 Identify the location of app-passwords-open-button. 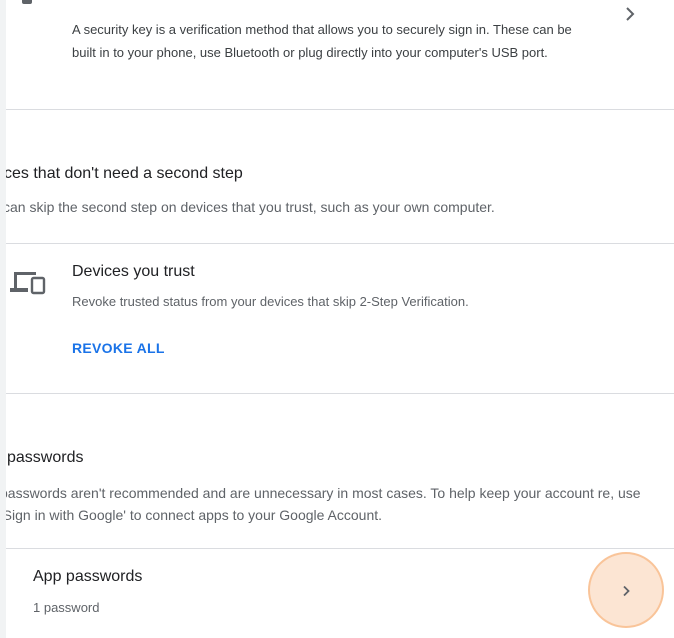
(626, 591).